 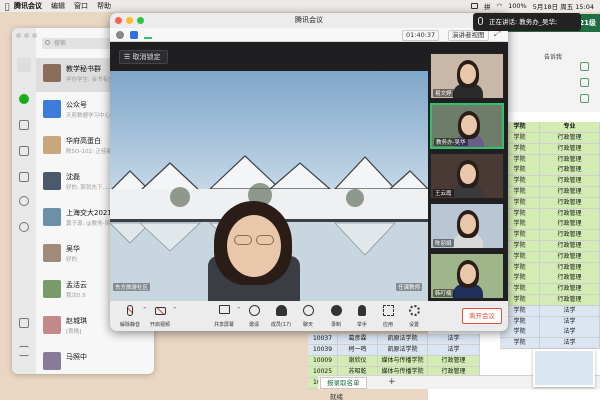 What do you see at coordinates (323, 361) in the screenshot?
I see `grid-cell: 10009` at bounding box center [323, 361].